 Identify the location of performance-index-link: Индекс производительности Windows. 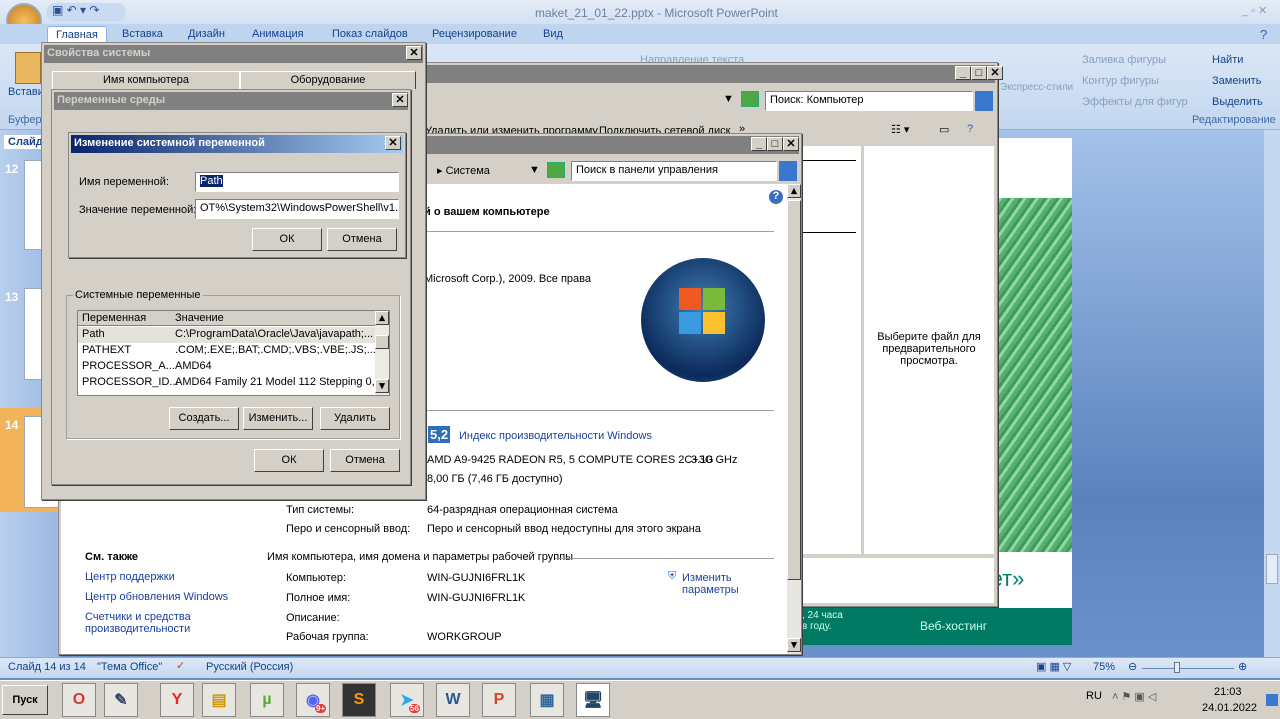
(555, 436).